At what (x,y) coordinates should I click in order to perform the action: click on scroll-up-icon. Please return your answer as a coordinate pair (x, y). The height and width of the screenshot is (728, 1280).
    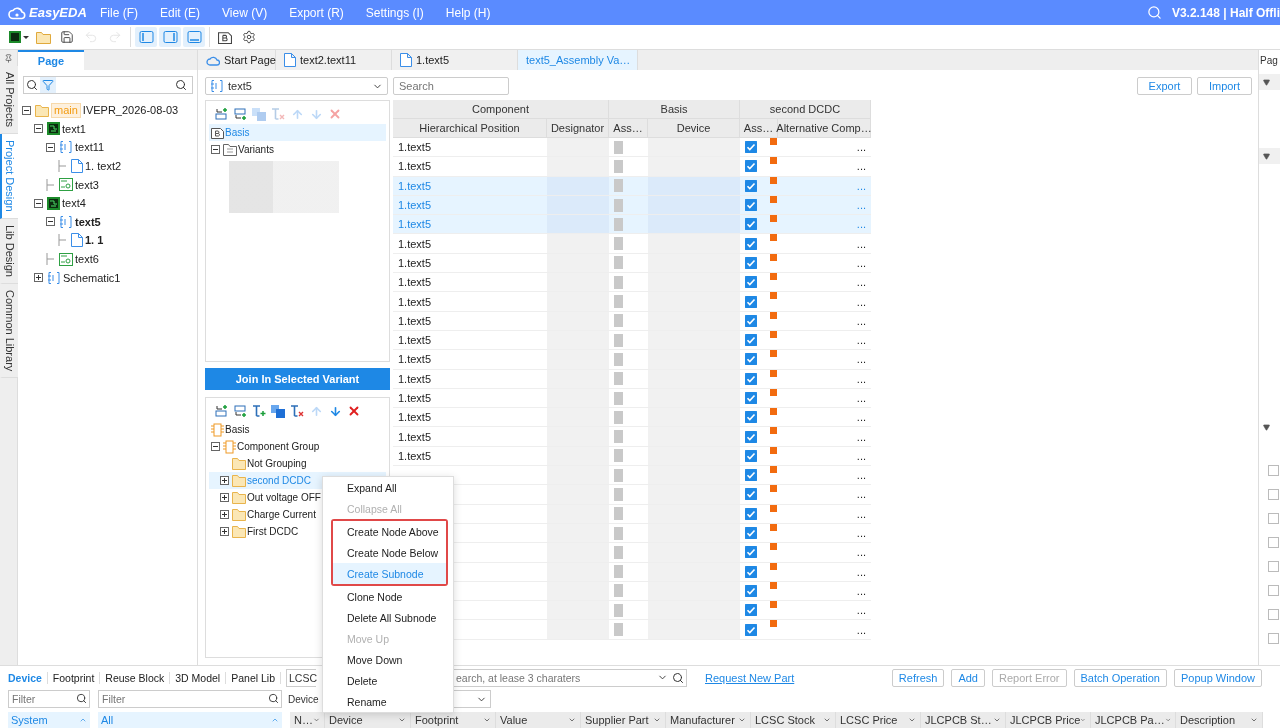
    Looking at the image, I should click on (83, 720).